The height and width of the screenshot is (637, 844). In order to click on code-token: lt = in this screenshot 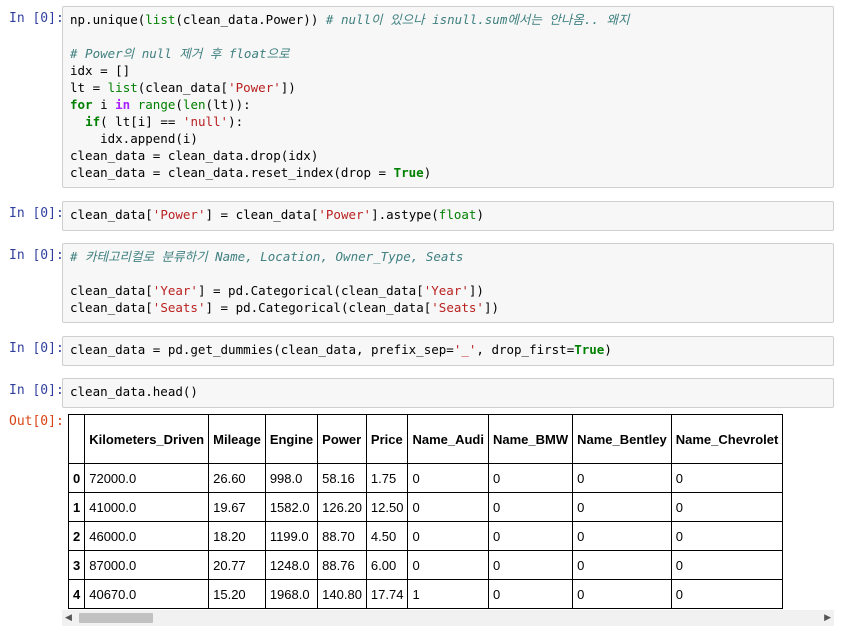, I will do `click(89, 87)`.